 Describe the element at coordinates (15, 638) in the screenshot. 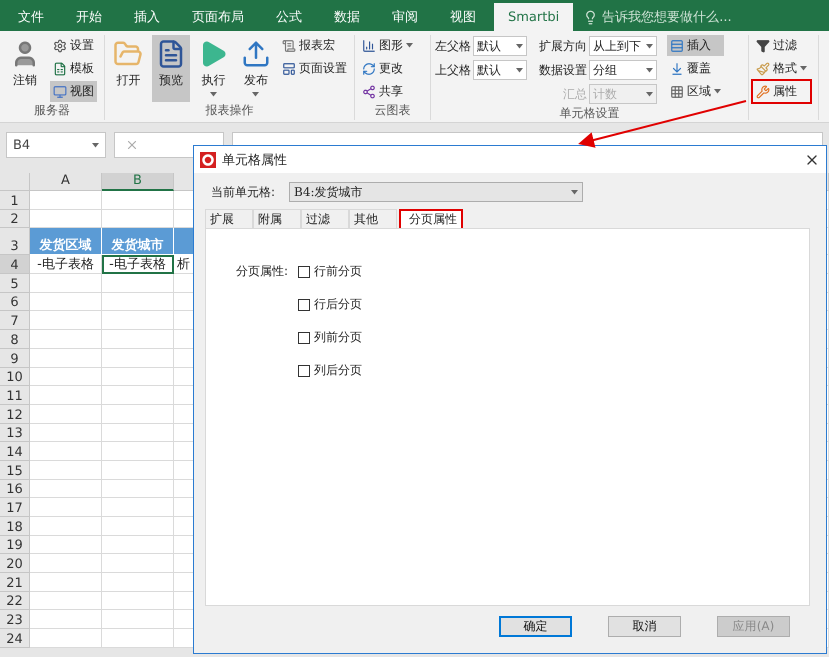

I see `row-header: 24` at that location.